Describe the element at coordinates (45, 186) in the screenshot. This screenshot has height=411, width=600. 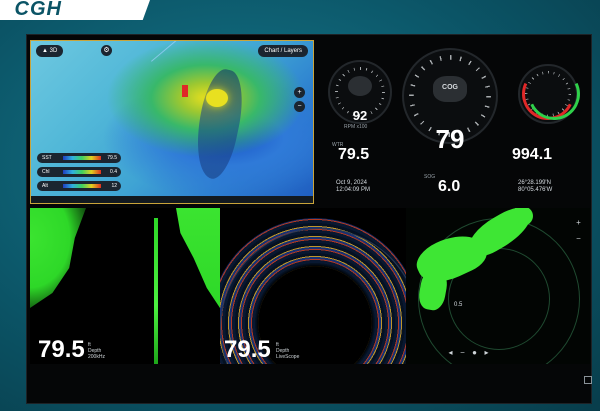
I see `legend-label: Alt` at that location.